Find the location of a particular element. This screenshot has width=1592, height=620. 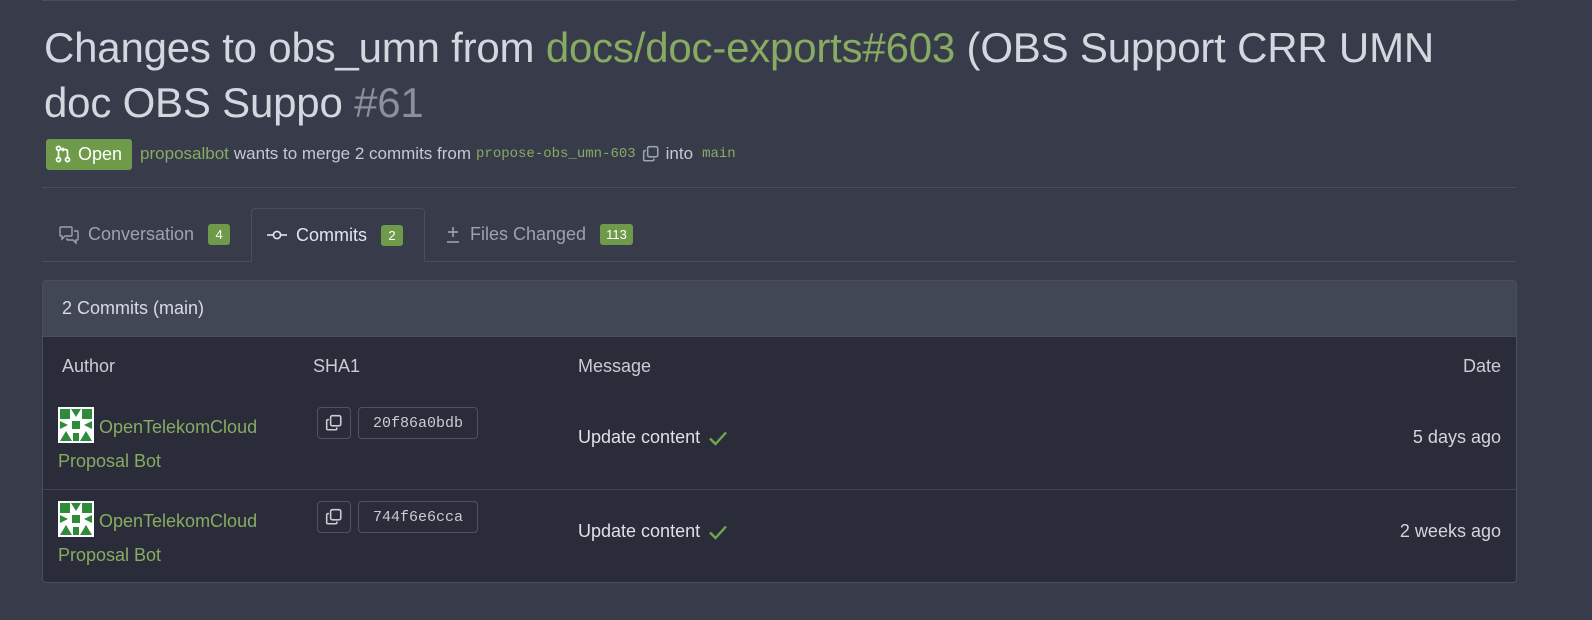

column-author: Author is located at coordinates (89, 366).